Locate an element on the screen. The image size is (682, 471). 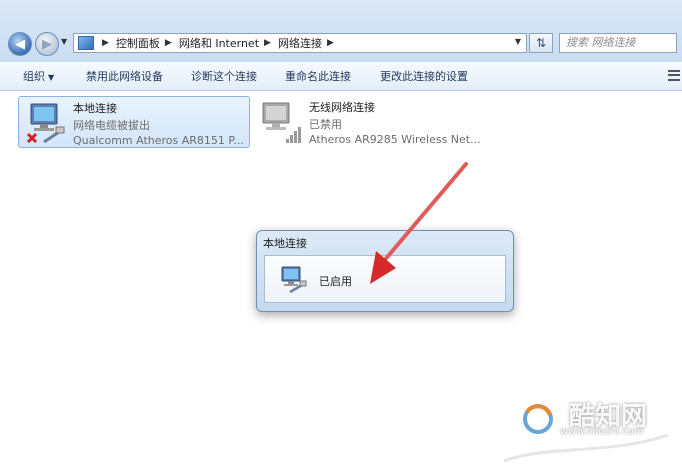
search-input: 搜索 网络连接 is located at coordinates (618, 43).